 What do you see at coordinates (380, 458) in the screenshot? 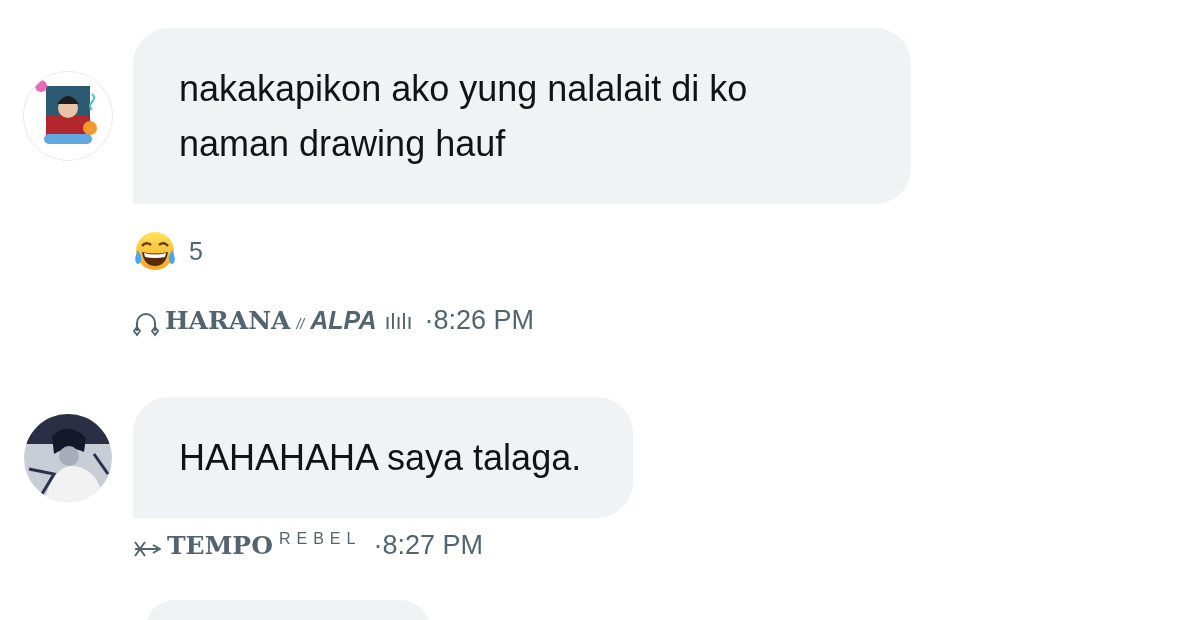
I see `message-text: HAHAHAHA saya talaga.` at bounding box center [380, 458].